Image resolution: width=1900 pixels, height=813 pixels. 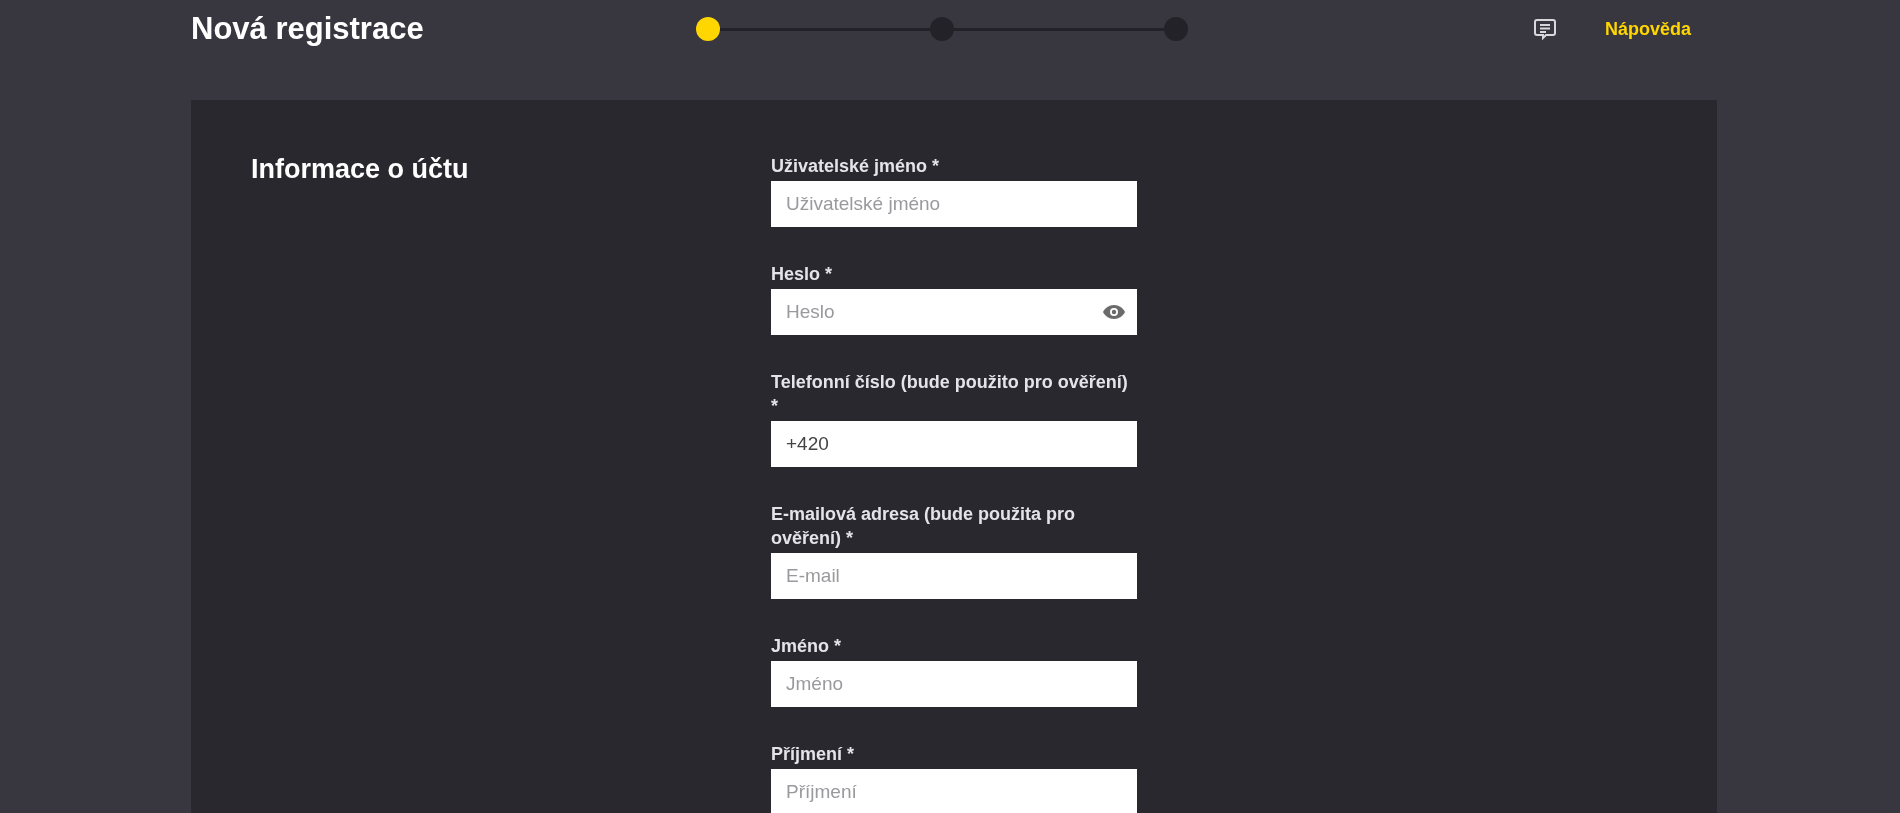 What do you see at coordinates (807, 646) in the screenshot?
I see `field-label: Jméno *` at bounding box center [807, 646].